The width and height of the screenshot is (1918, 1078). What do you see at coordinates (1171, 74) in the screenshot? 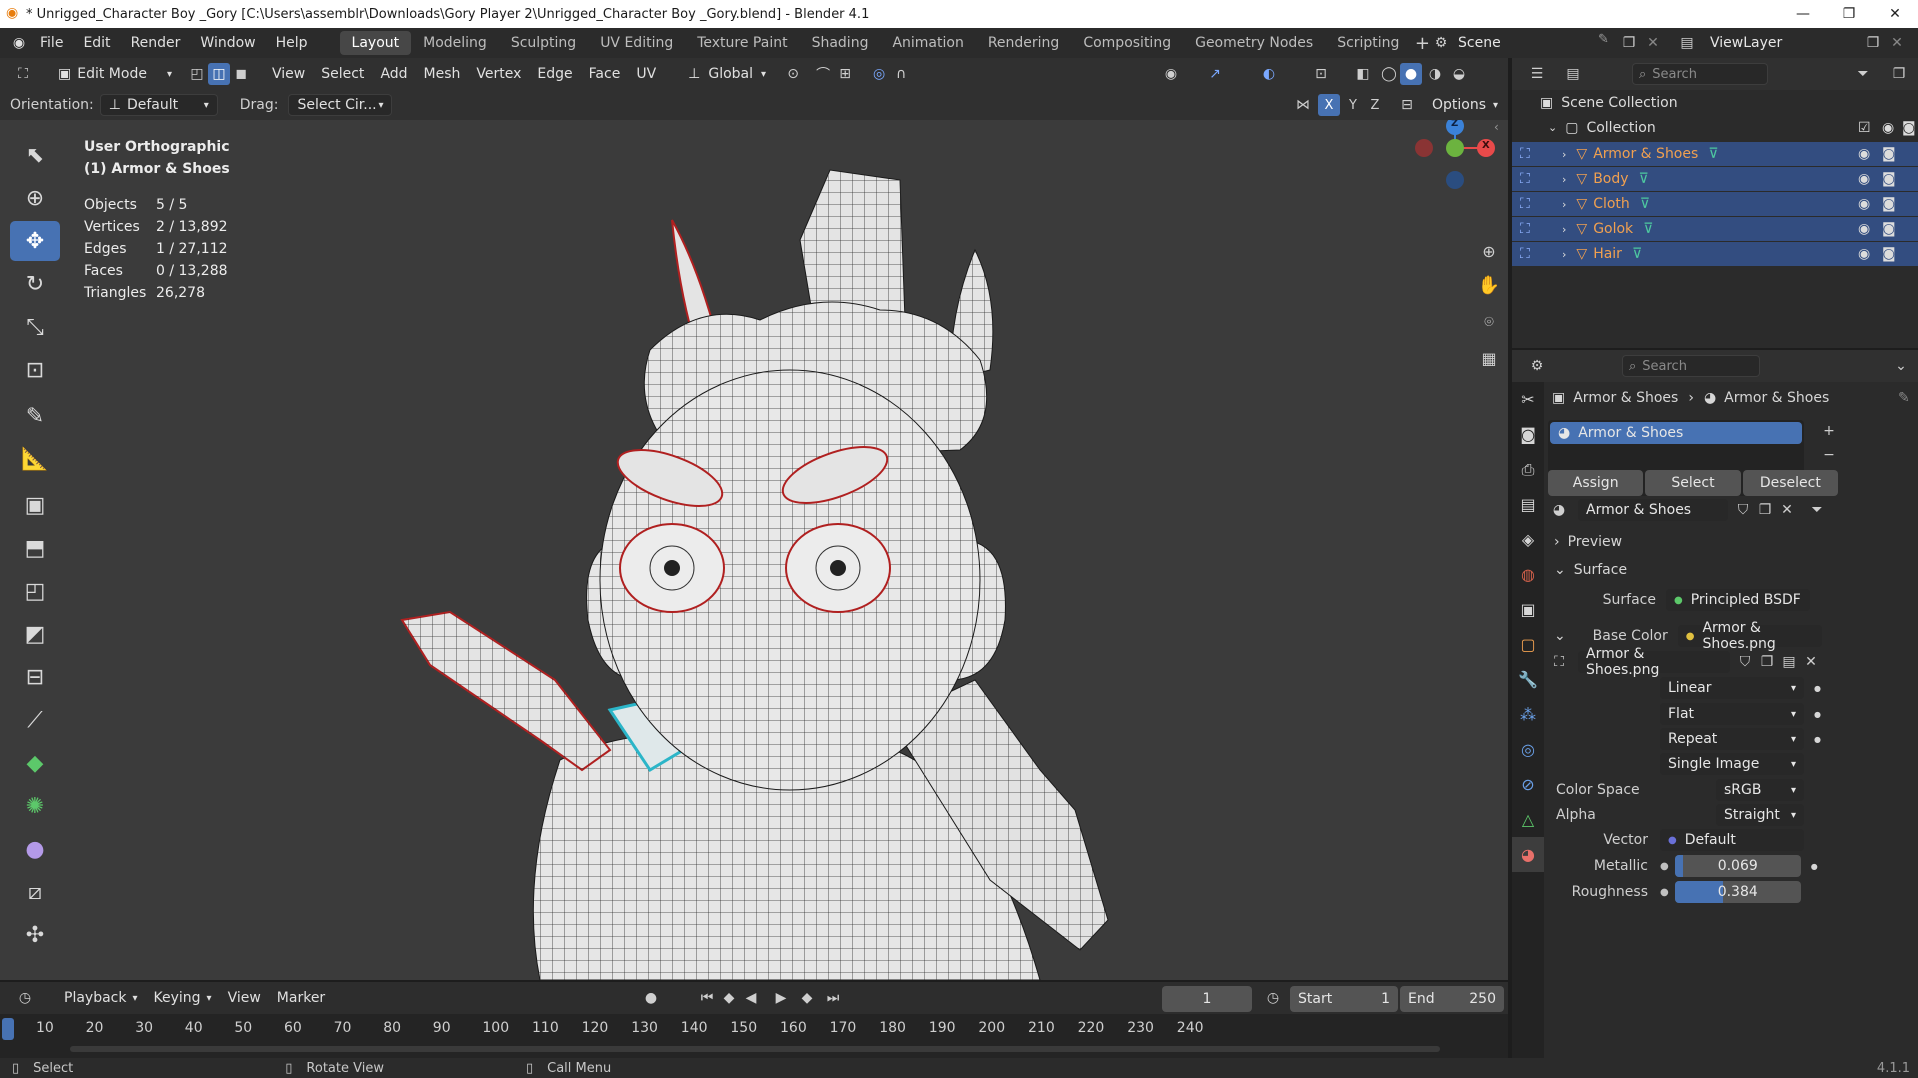
I see `visibility-icon: ◉` at bounding box center [1171, 74].